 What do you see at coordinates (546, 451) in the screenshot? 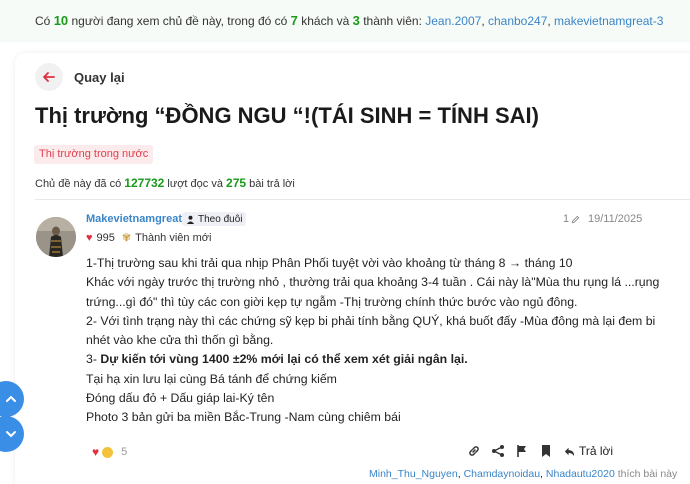
I see `bookmark-icon` at bounding box center [546, 451].